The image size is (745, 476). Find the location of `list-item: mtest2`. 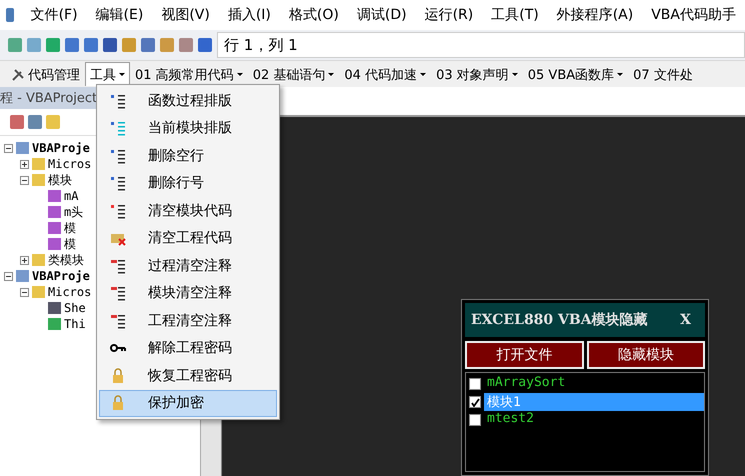

list-item: mtest2 is located at coordinates (594, 420).